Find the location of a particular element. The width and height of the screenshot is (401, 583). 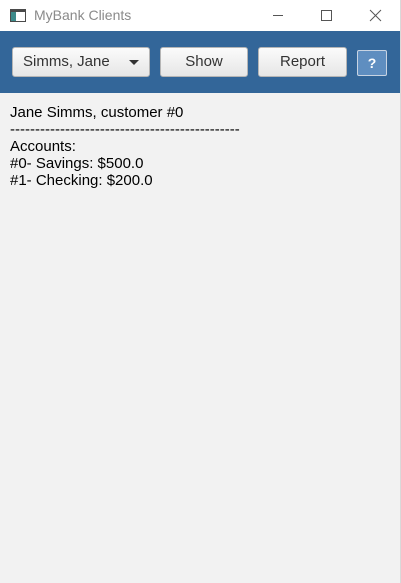

maximize-button is located at coordinates (326, 15).